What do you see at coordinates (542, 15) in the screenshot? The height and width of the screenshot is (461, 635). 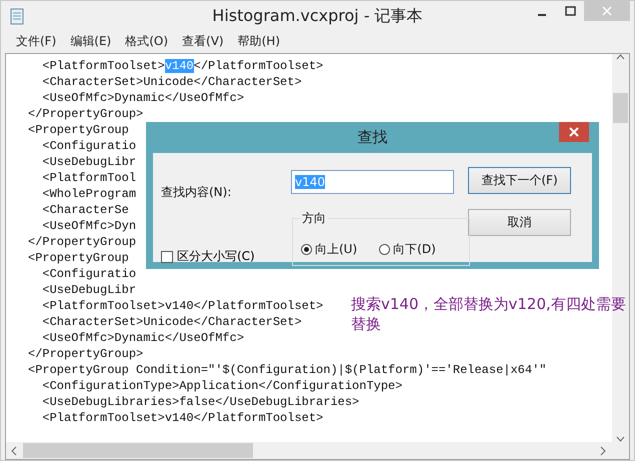 I see `minimize-icon` at bounding box center [542, 15].